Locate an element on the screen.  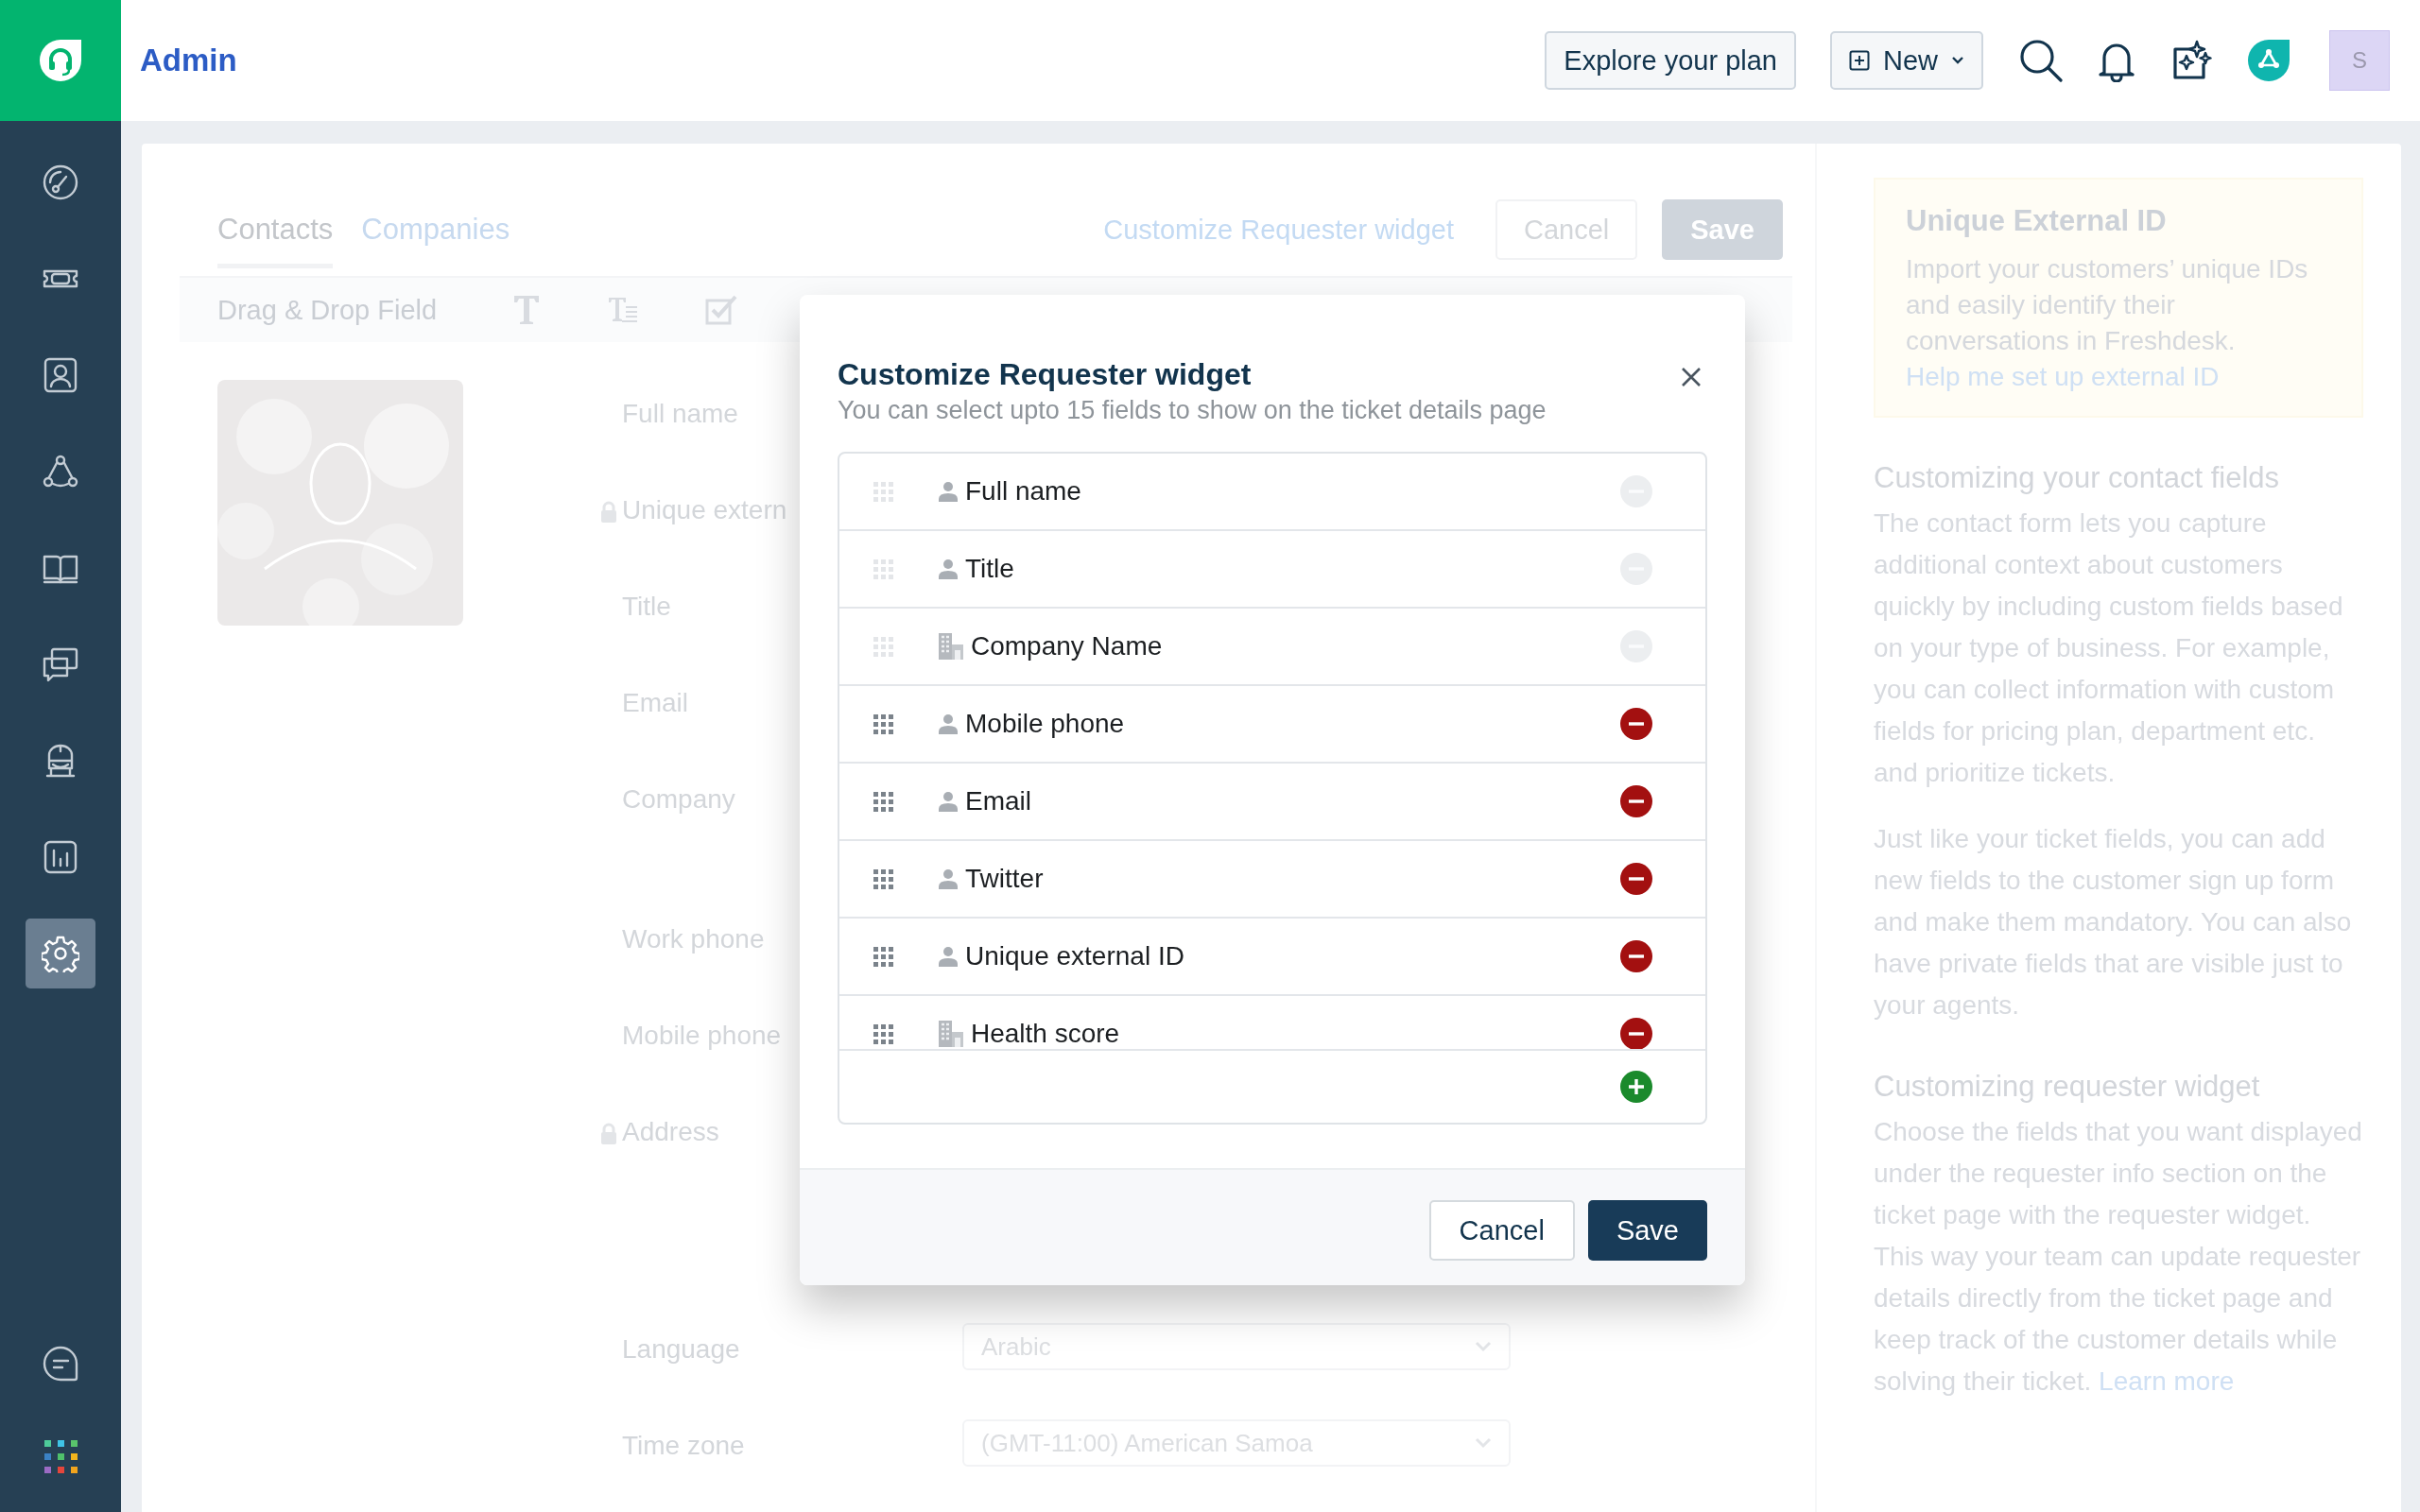
field-row: Full name is located at coordinates (1272, 492).